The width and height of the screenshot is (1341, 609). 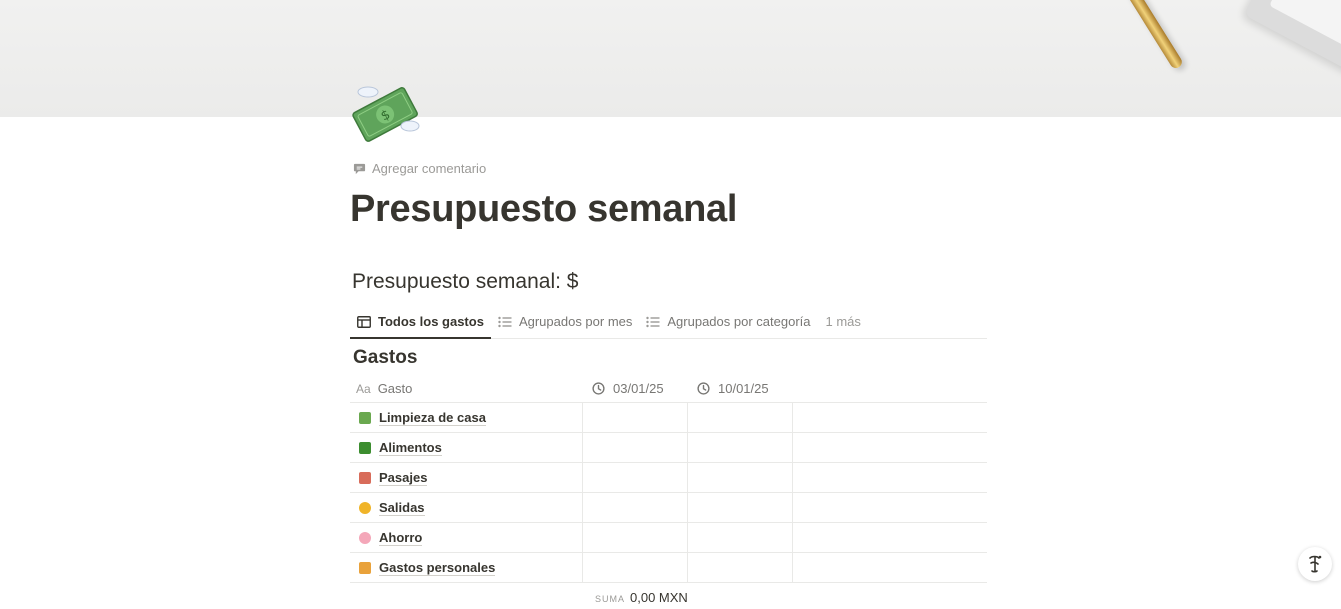 I want to click on table-row: Ahorro, so click(x=668, y=538).